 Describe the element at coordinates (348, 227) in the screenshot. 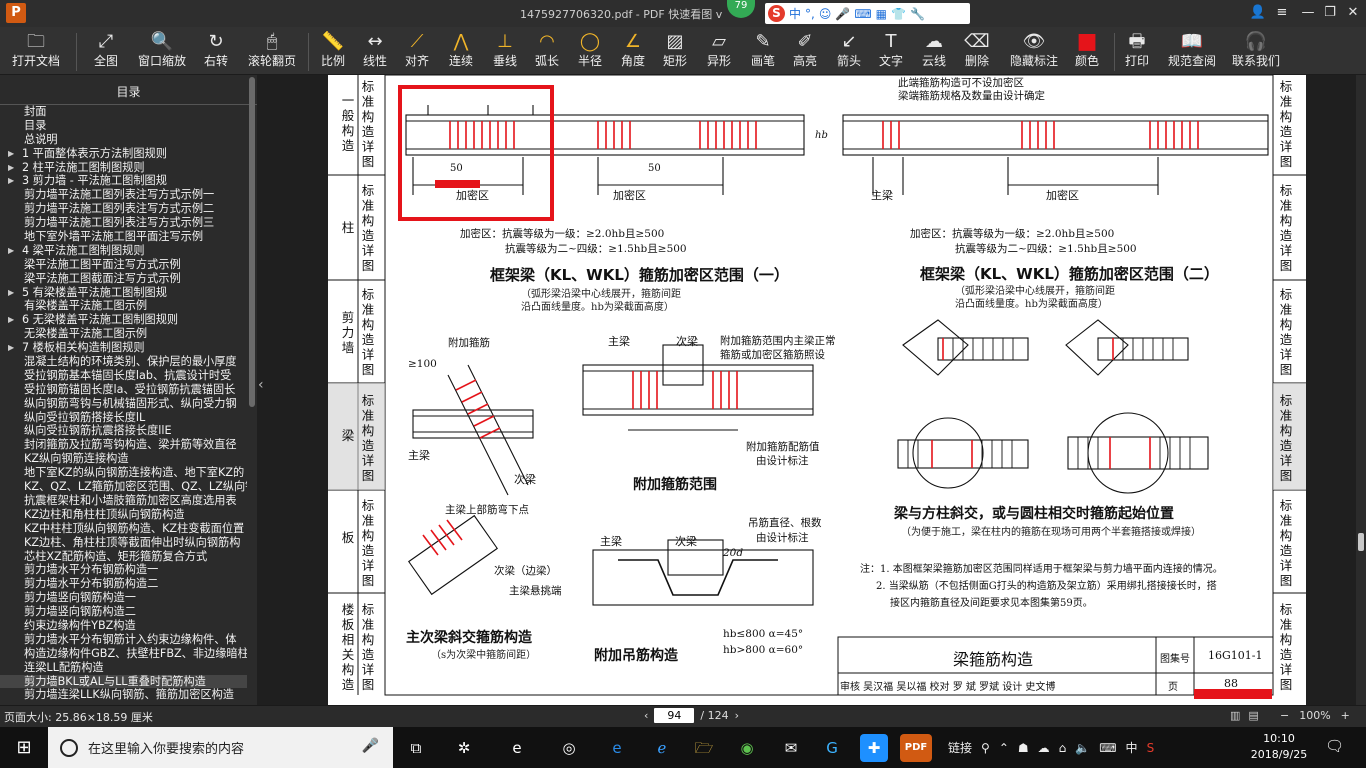

I see `left-tab-column: 柱` at that location.